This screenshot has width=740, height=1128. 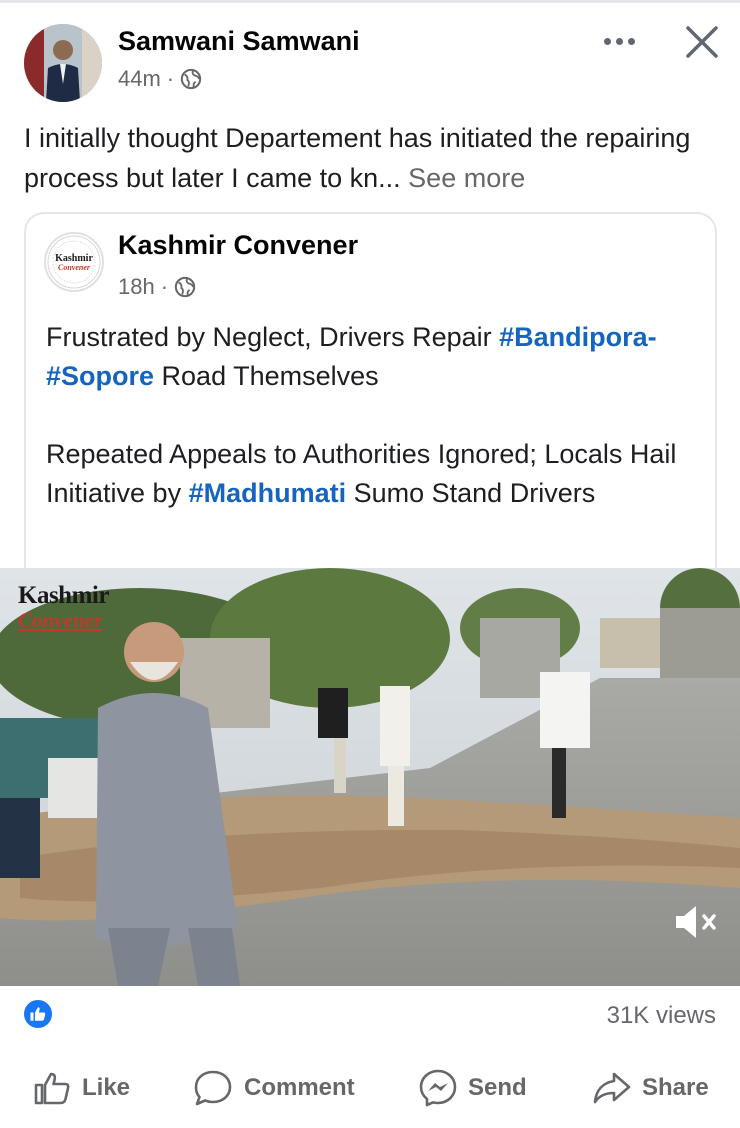 What do you see at coordinates (299, 1087) in the screenshot?
I see `comment-label: Comment` at bounding box center [299, 1087].